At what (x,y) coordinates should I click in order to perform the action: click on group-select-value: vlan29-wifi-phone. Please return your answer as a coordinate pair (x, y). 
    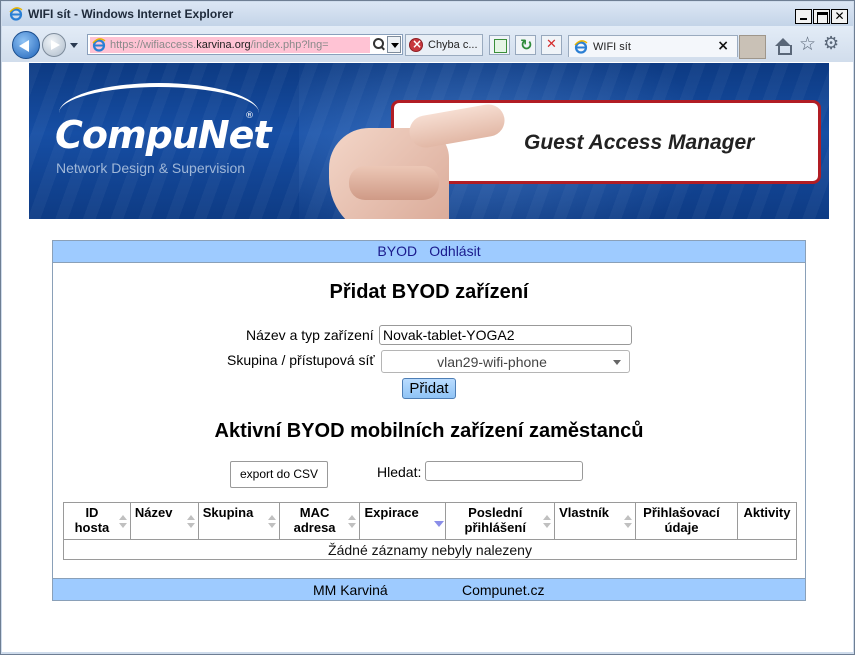
    Looking at the image, I should click on (492, 362).